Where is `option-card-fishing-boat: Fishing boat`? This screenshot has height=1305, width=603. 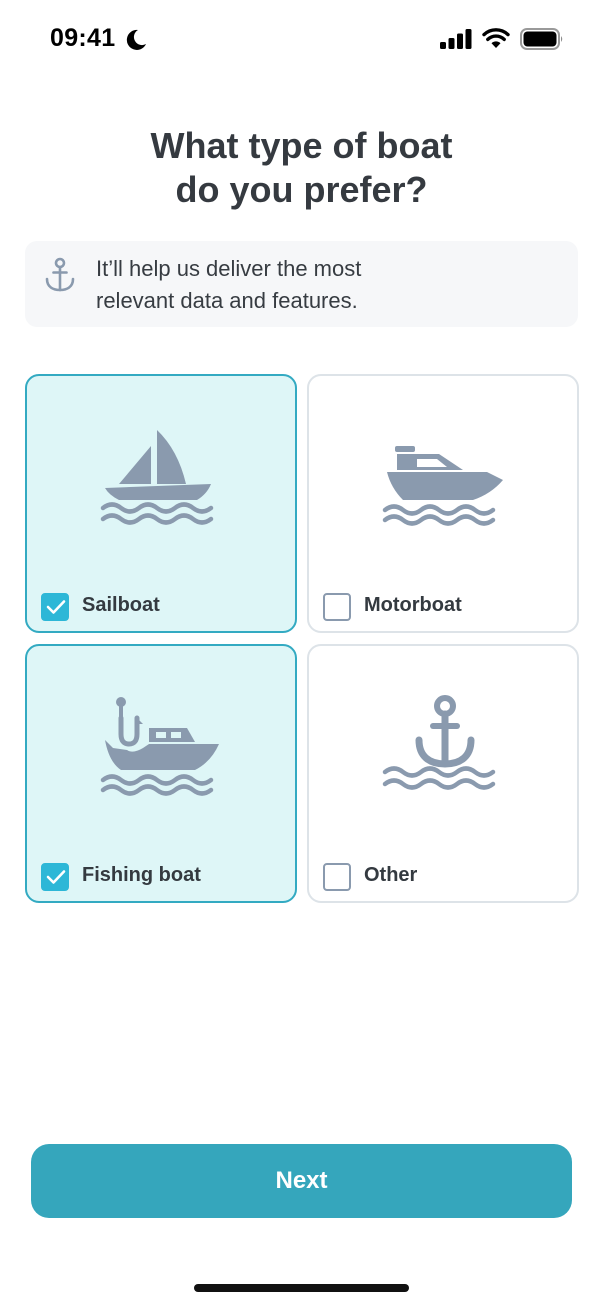
option-card-fishing-boat: Fishing boat is located at coordinates (161, 773).